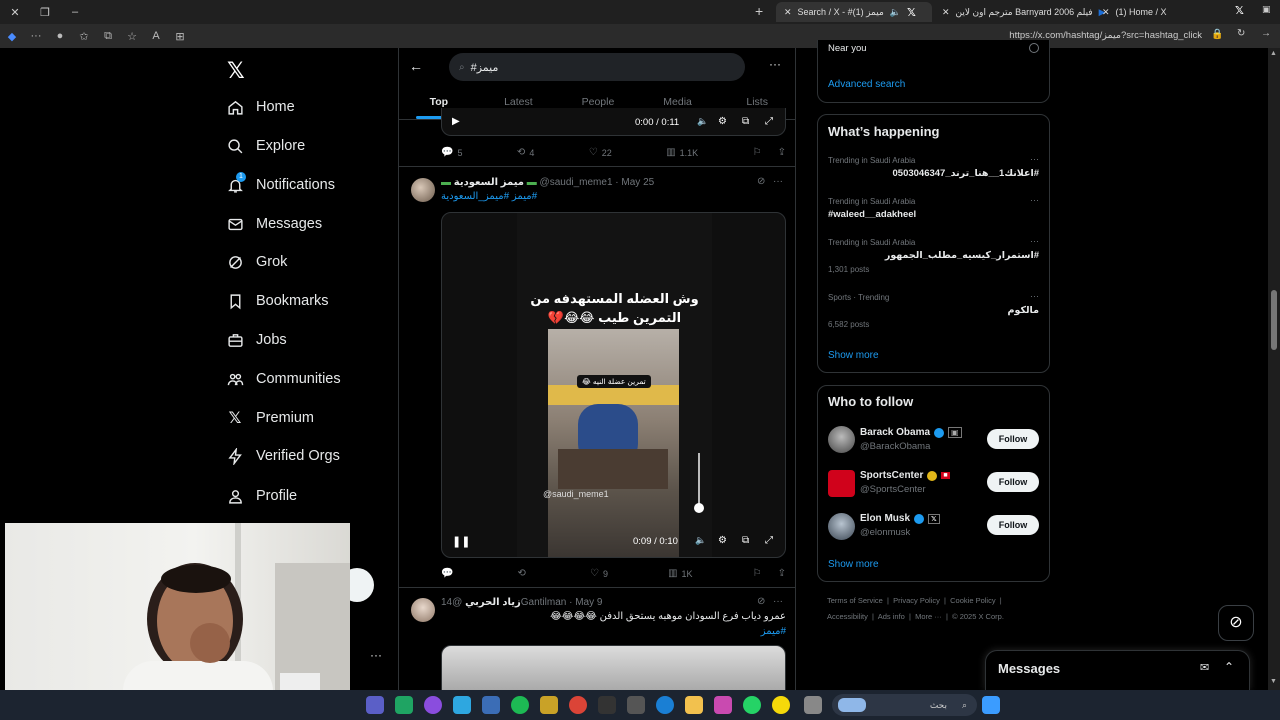 The width and height of the screenshot is (1280, 720). Describe the element at coordinates (699, 508) in the screenshot. I see `volume-slider-handle` at that location.